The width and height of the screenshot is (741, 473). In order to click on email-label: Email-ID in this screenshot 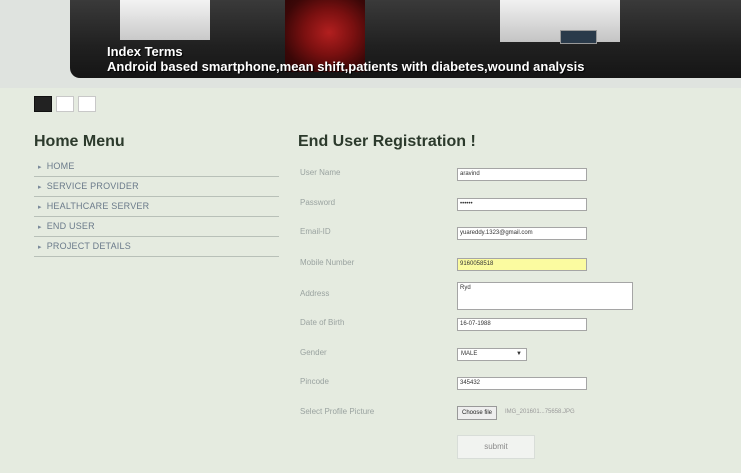, I will do `click(315, 231)`.